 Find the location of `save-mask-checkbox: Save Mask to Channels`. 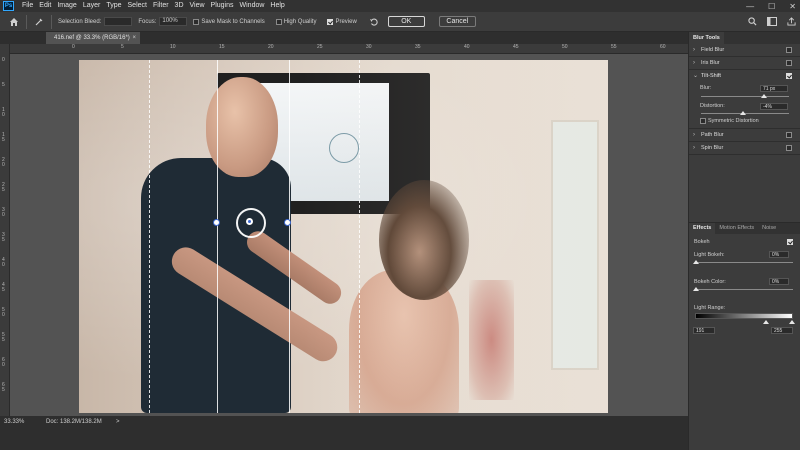

save-mask-checkbox: Save Mask to Channels is located at coordinates (230, 21).